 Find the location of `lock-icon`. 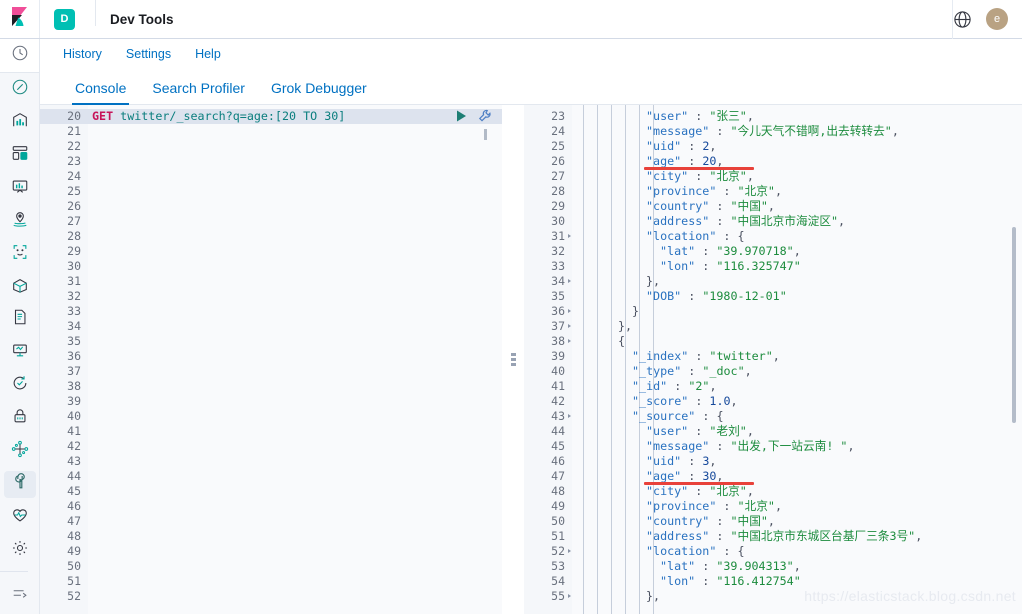

lock-icon is located at coordinates (20, 418).